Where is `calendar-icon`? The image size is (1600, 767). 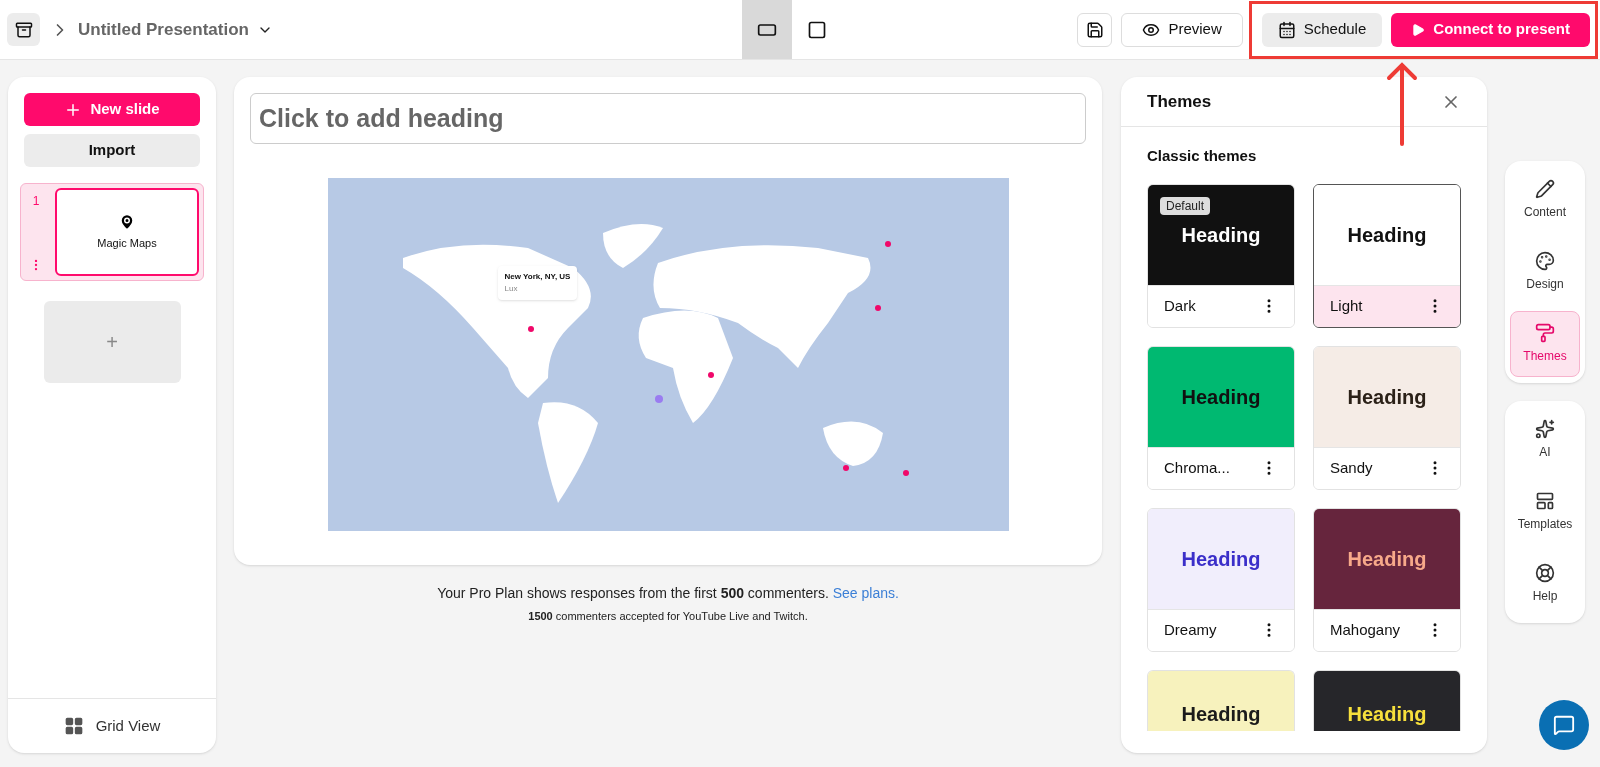 calendar-icon is located at coordinates (1286, 29).